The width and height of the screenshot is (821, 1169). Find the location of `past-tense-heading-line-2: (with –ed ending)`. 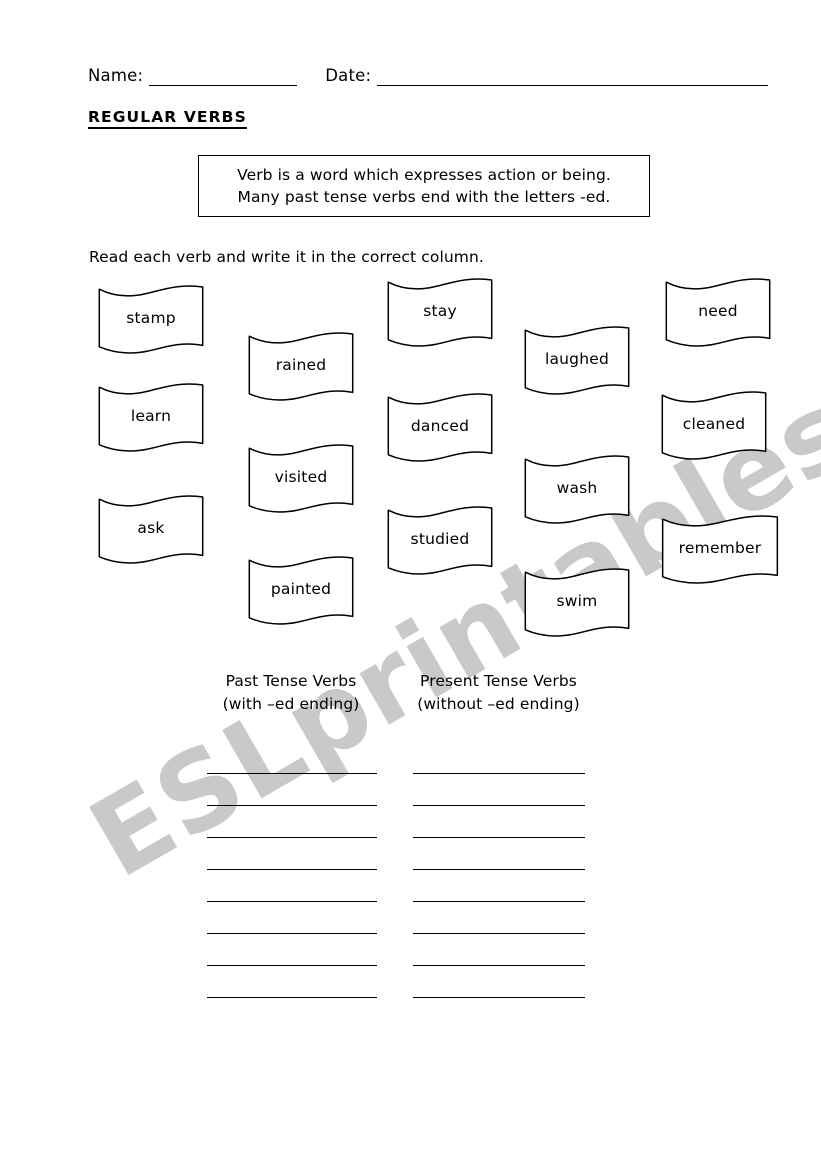

past-tense-heading-line-2: (with –ed ending) is located at coordinates (291, 704).